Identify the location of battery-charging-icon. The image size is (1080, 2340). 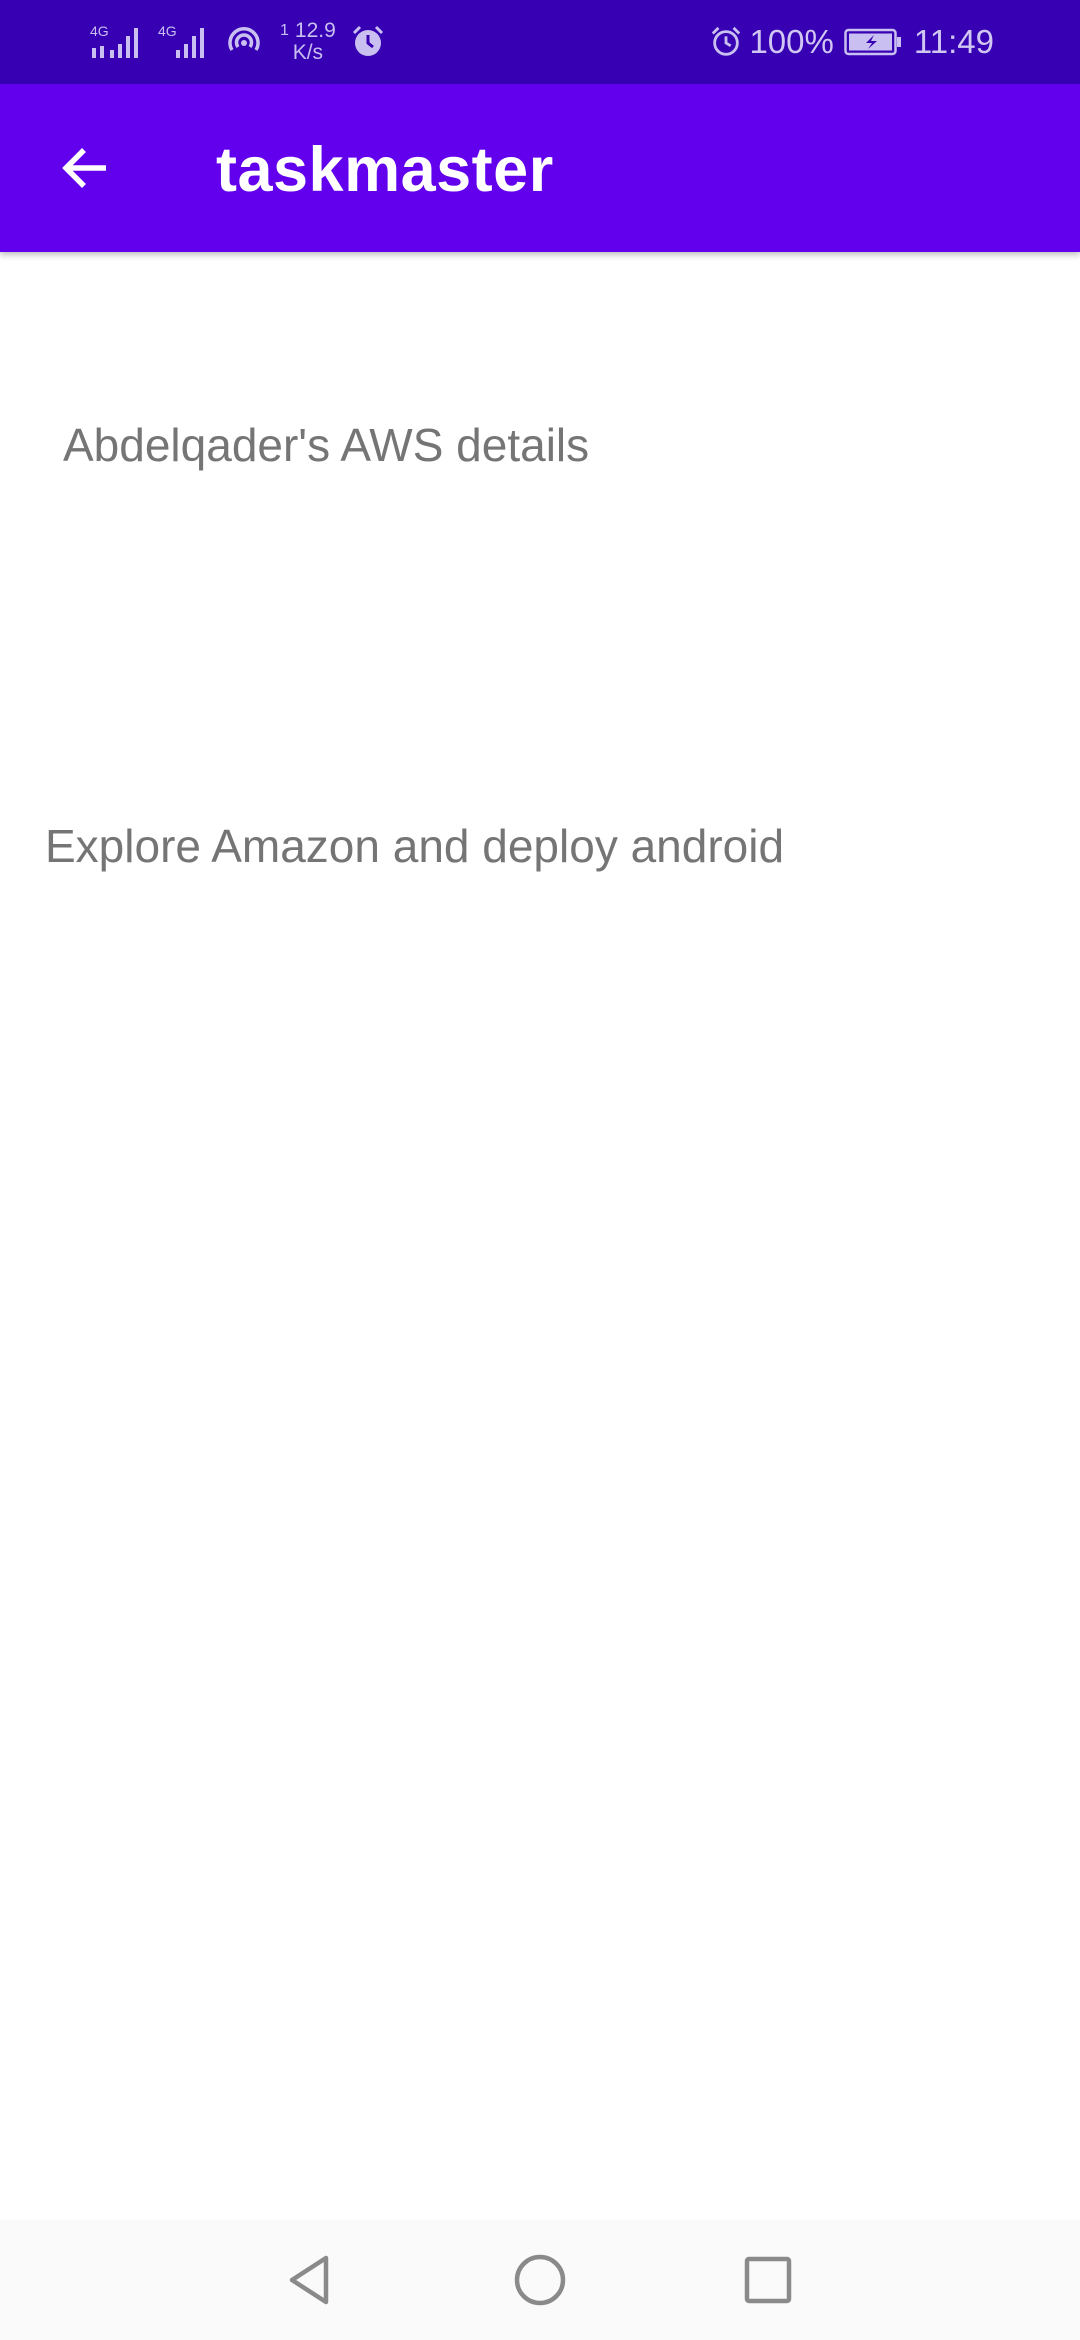
(873, 42).